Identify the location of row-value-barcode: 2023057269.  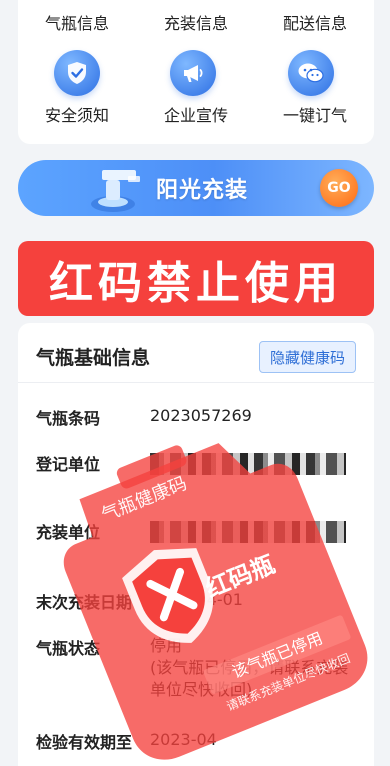
(201, 415).